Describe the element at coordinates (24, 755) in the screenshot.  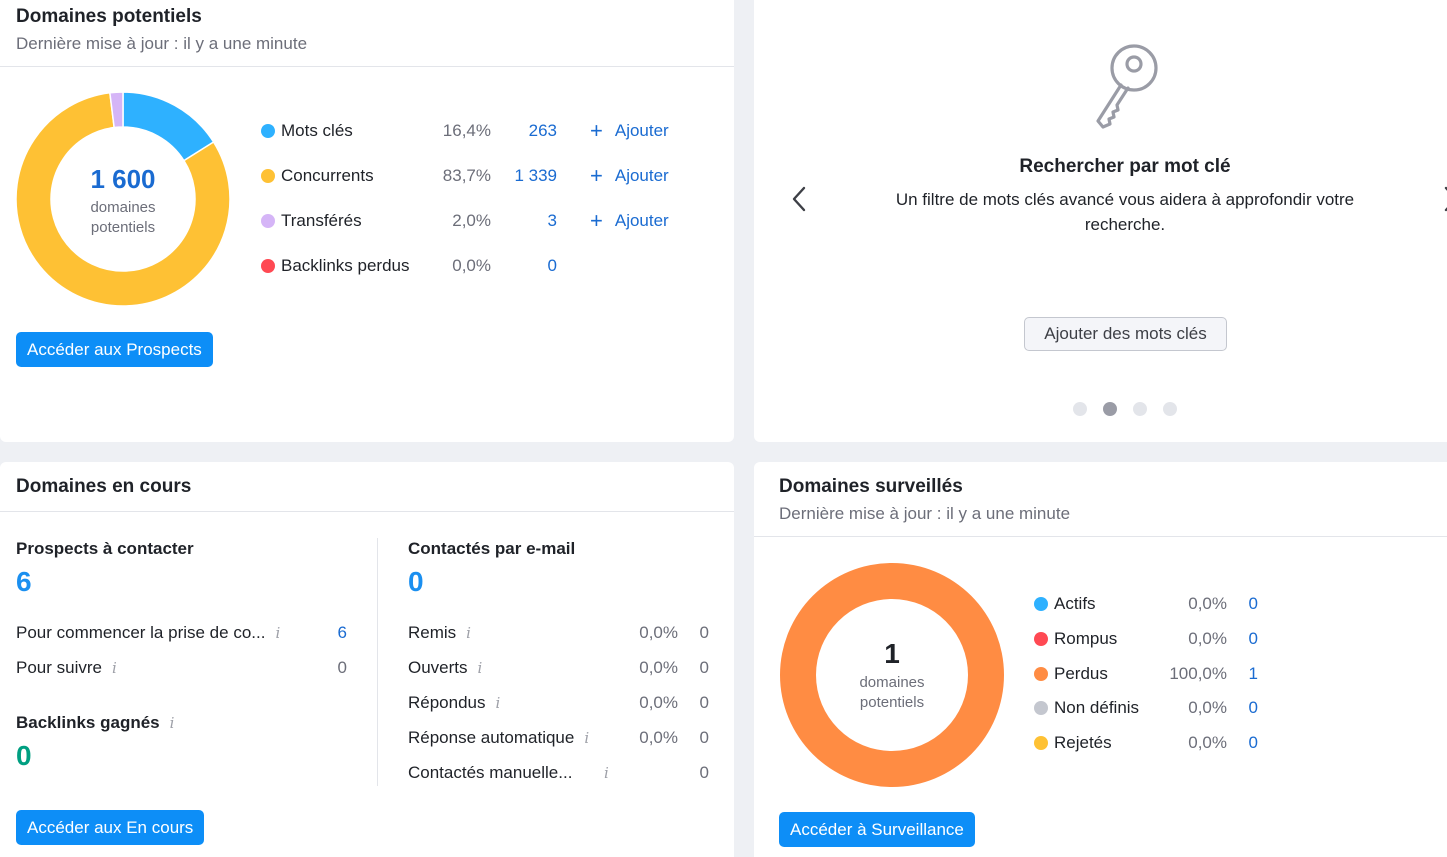
I see `backlinks-gagnes-value: 0` at that location.